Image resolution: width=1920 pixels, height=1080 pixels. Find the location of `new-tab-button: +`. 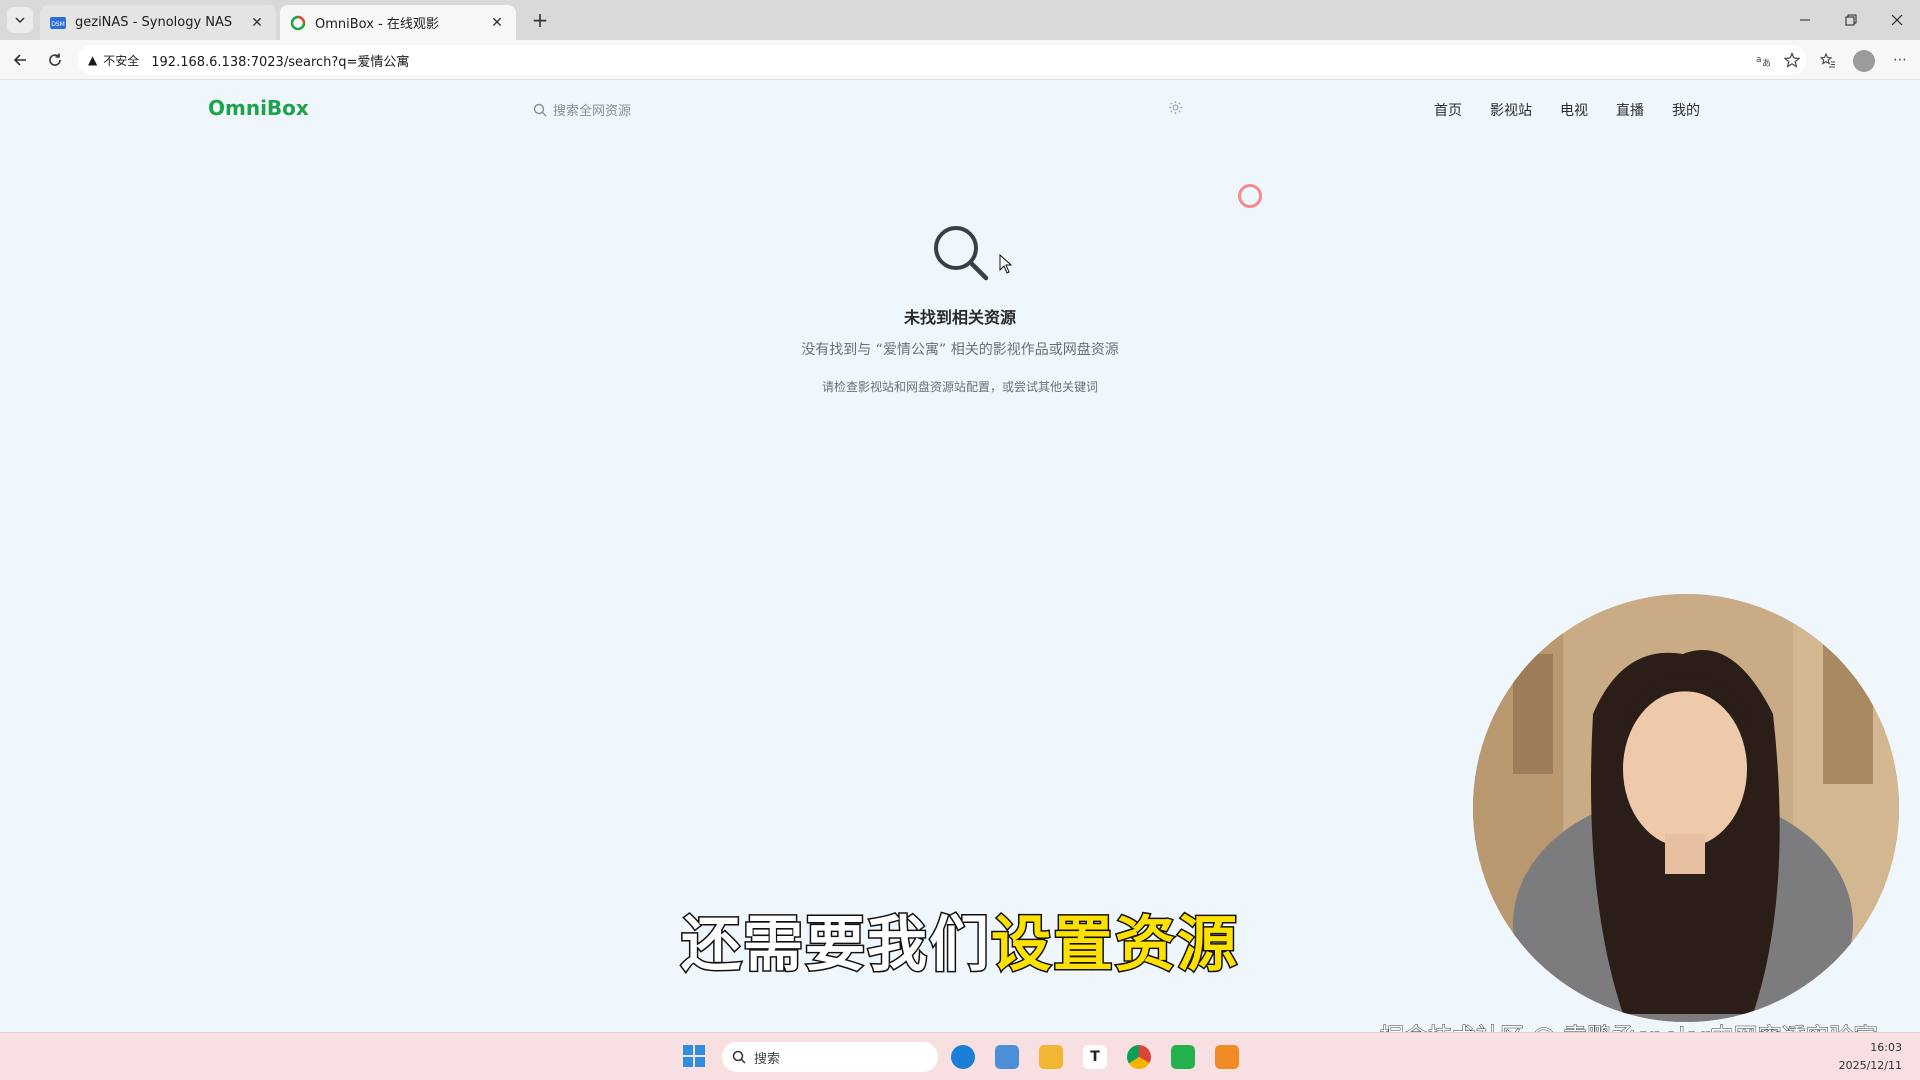

new-tab-button: + is located at coordinates (540, 20).